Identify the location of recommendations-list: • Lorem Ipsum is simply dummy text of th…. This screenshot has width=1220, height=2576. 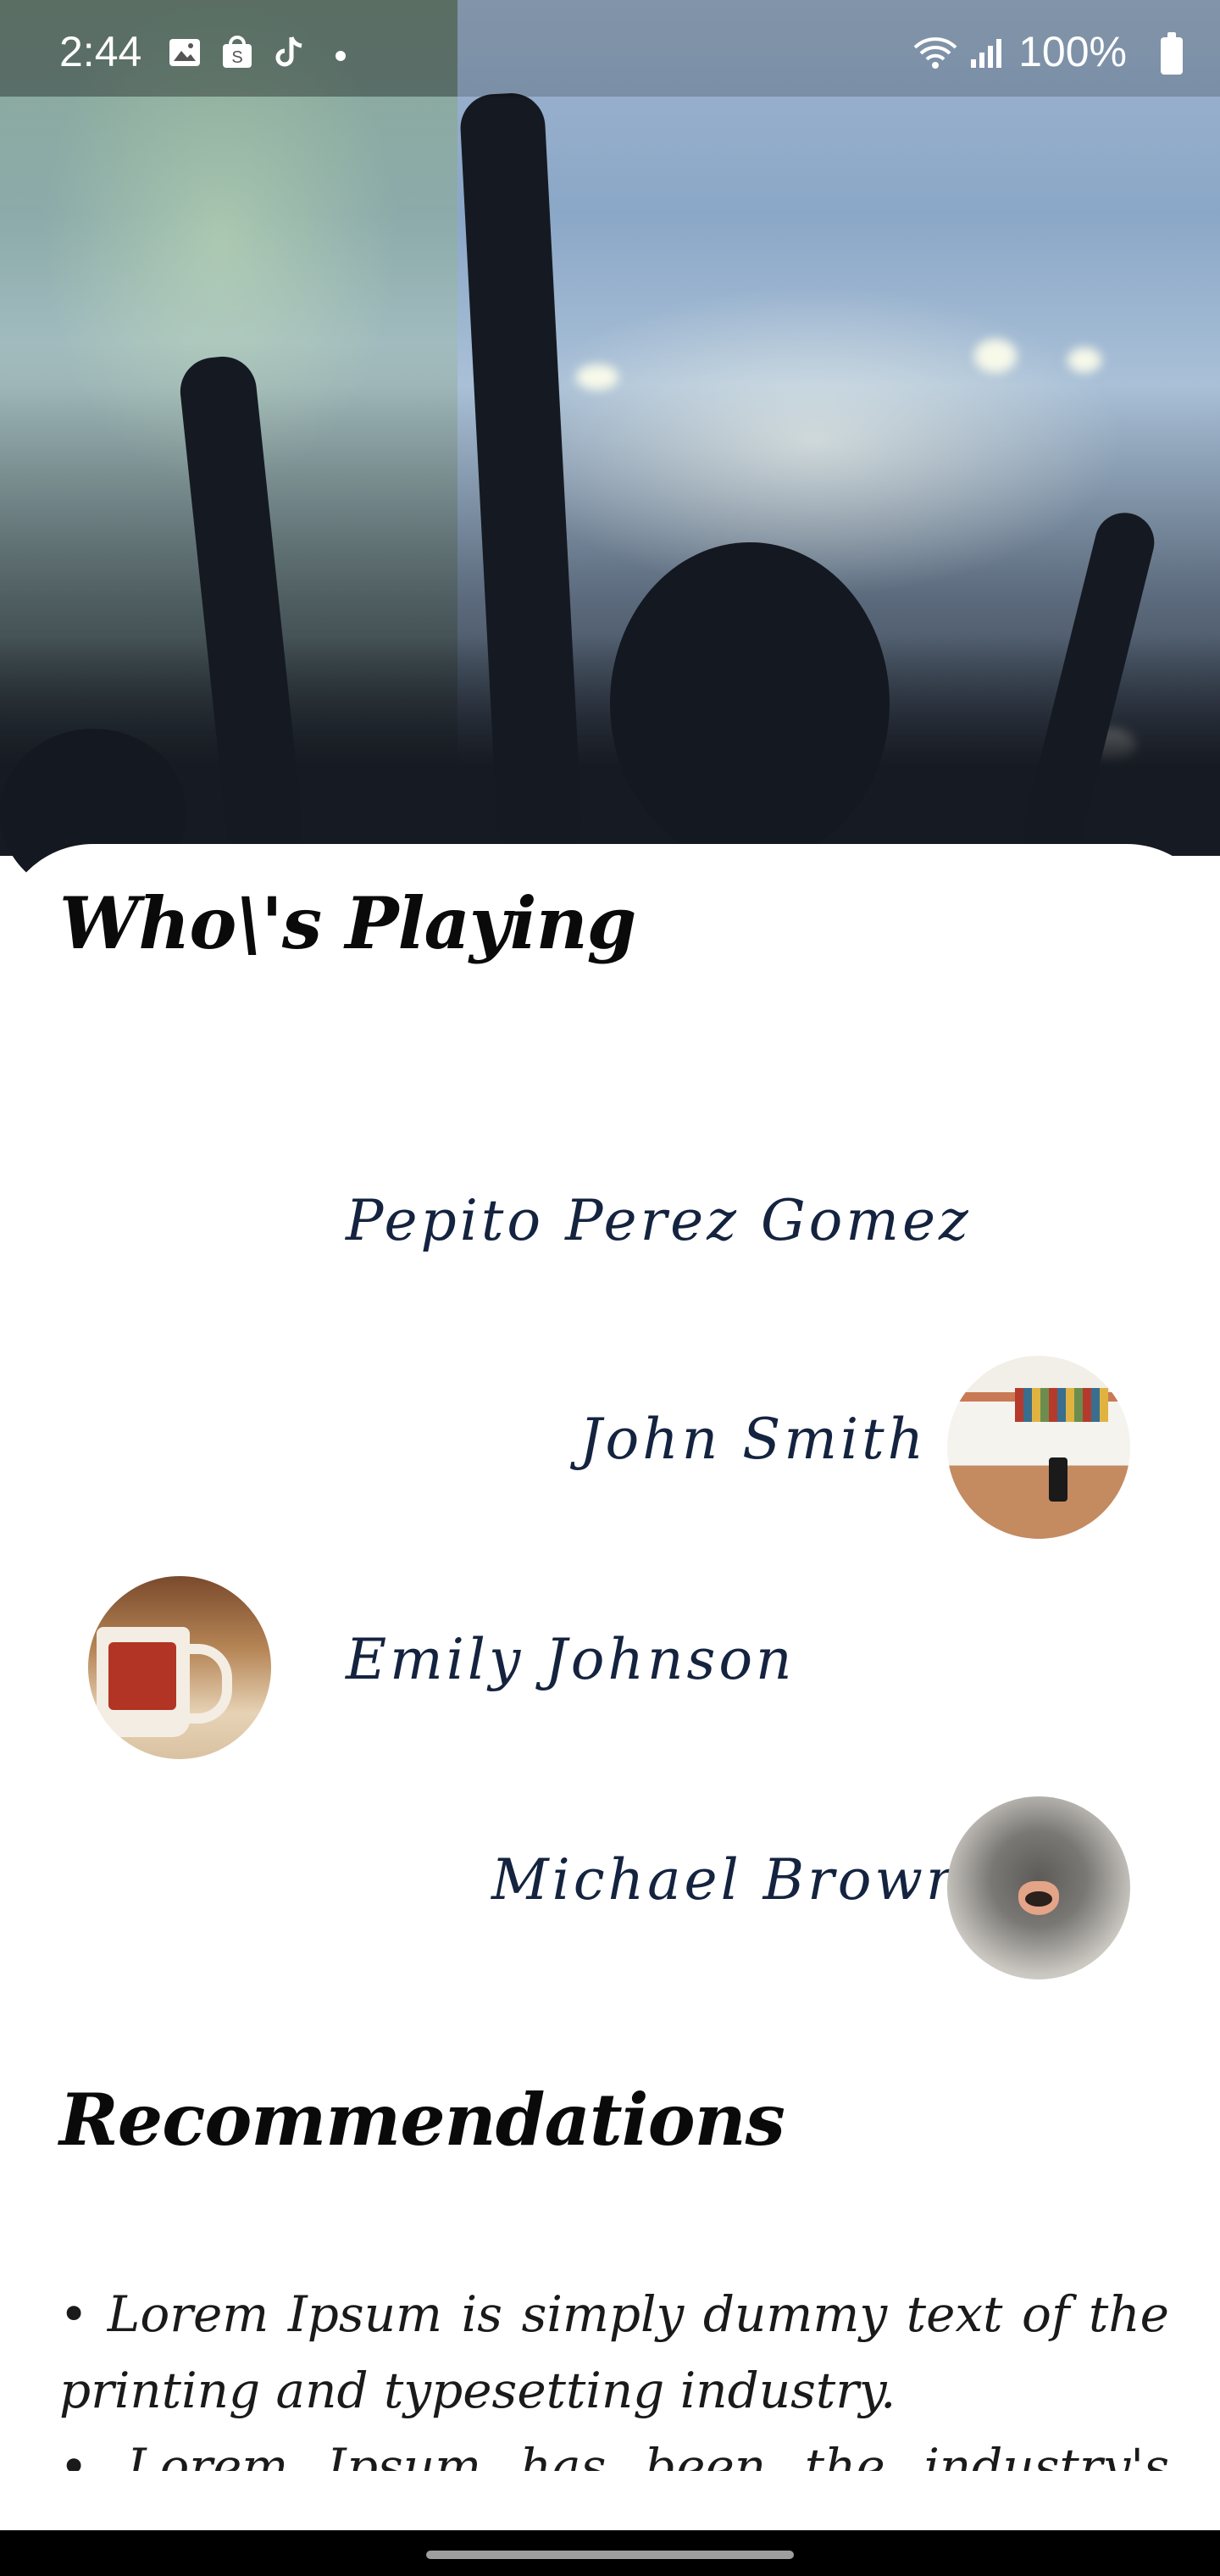
(614, 2373).